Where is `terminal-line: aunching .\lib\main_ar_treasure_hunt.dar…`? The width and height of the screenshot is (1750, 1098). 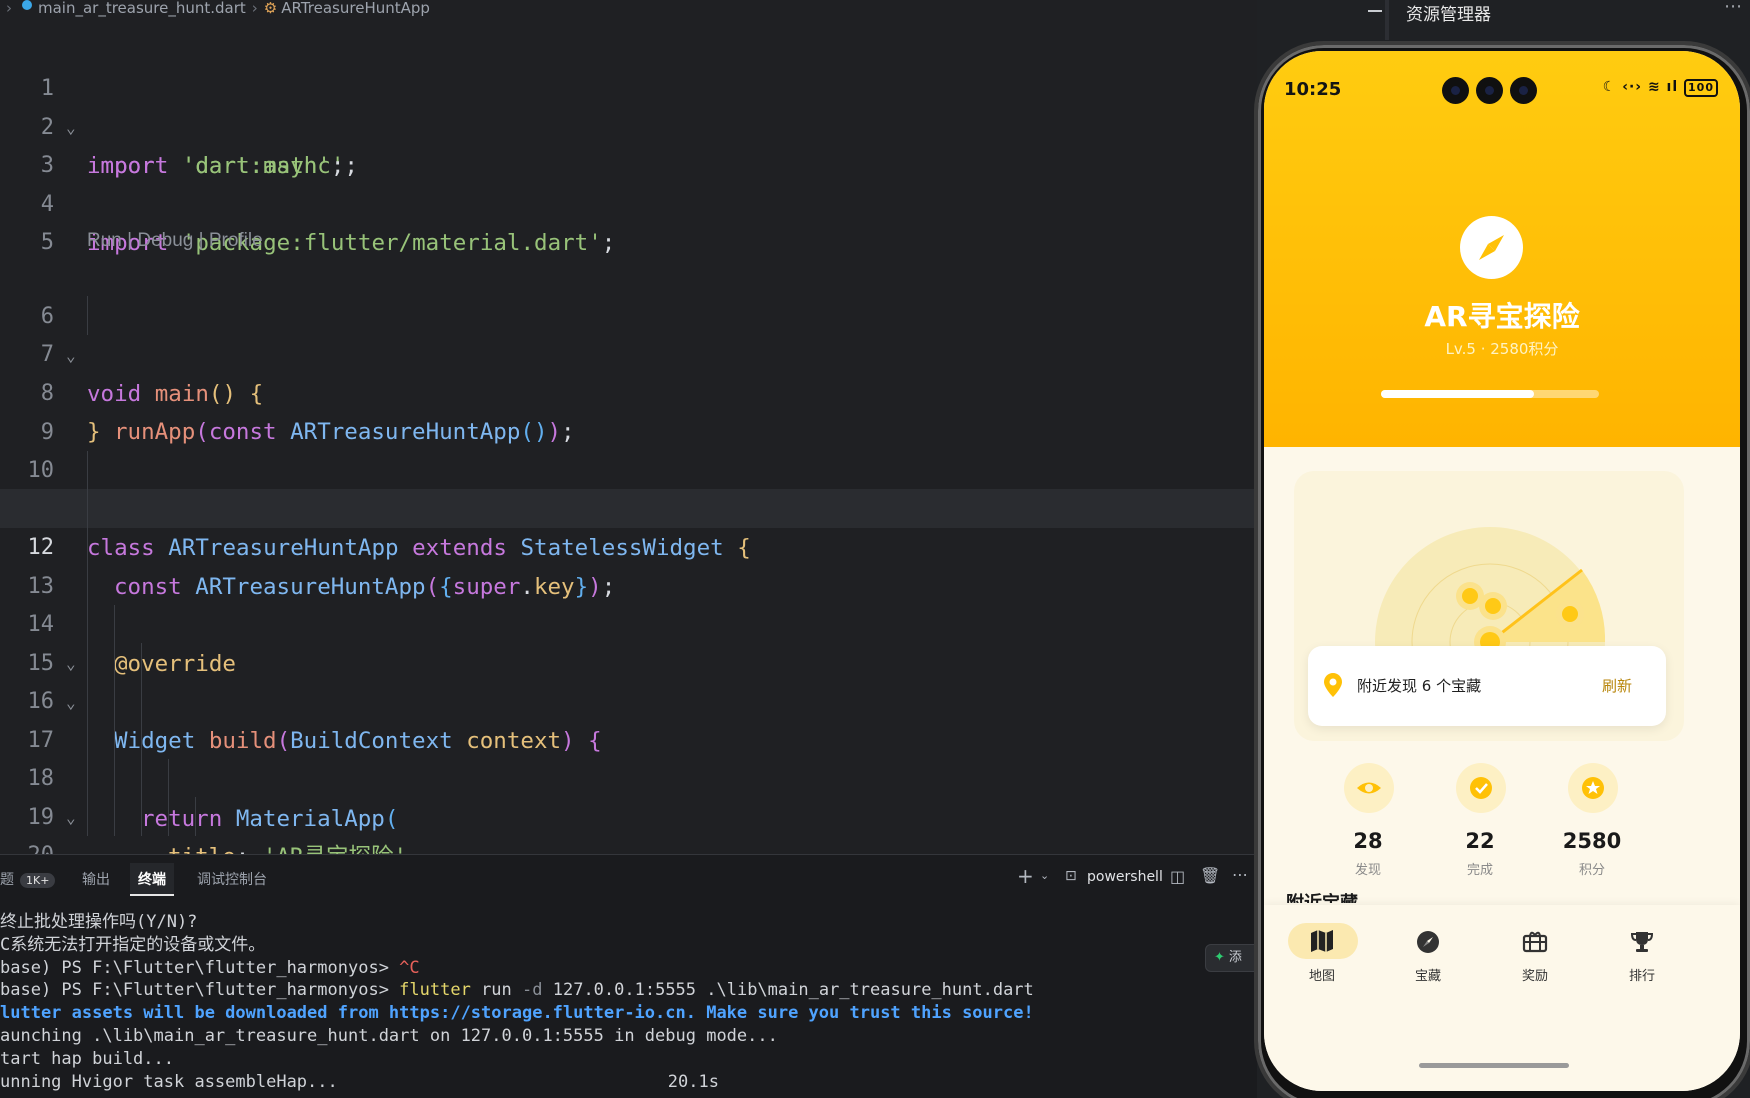 terminal-line: aunching .\lib\main_ar_treasure_hunt.dar… is located at coordinates (389, 1035).